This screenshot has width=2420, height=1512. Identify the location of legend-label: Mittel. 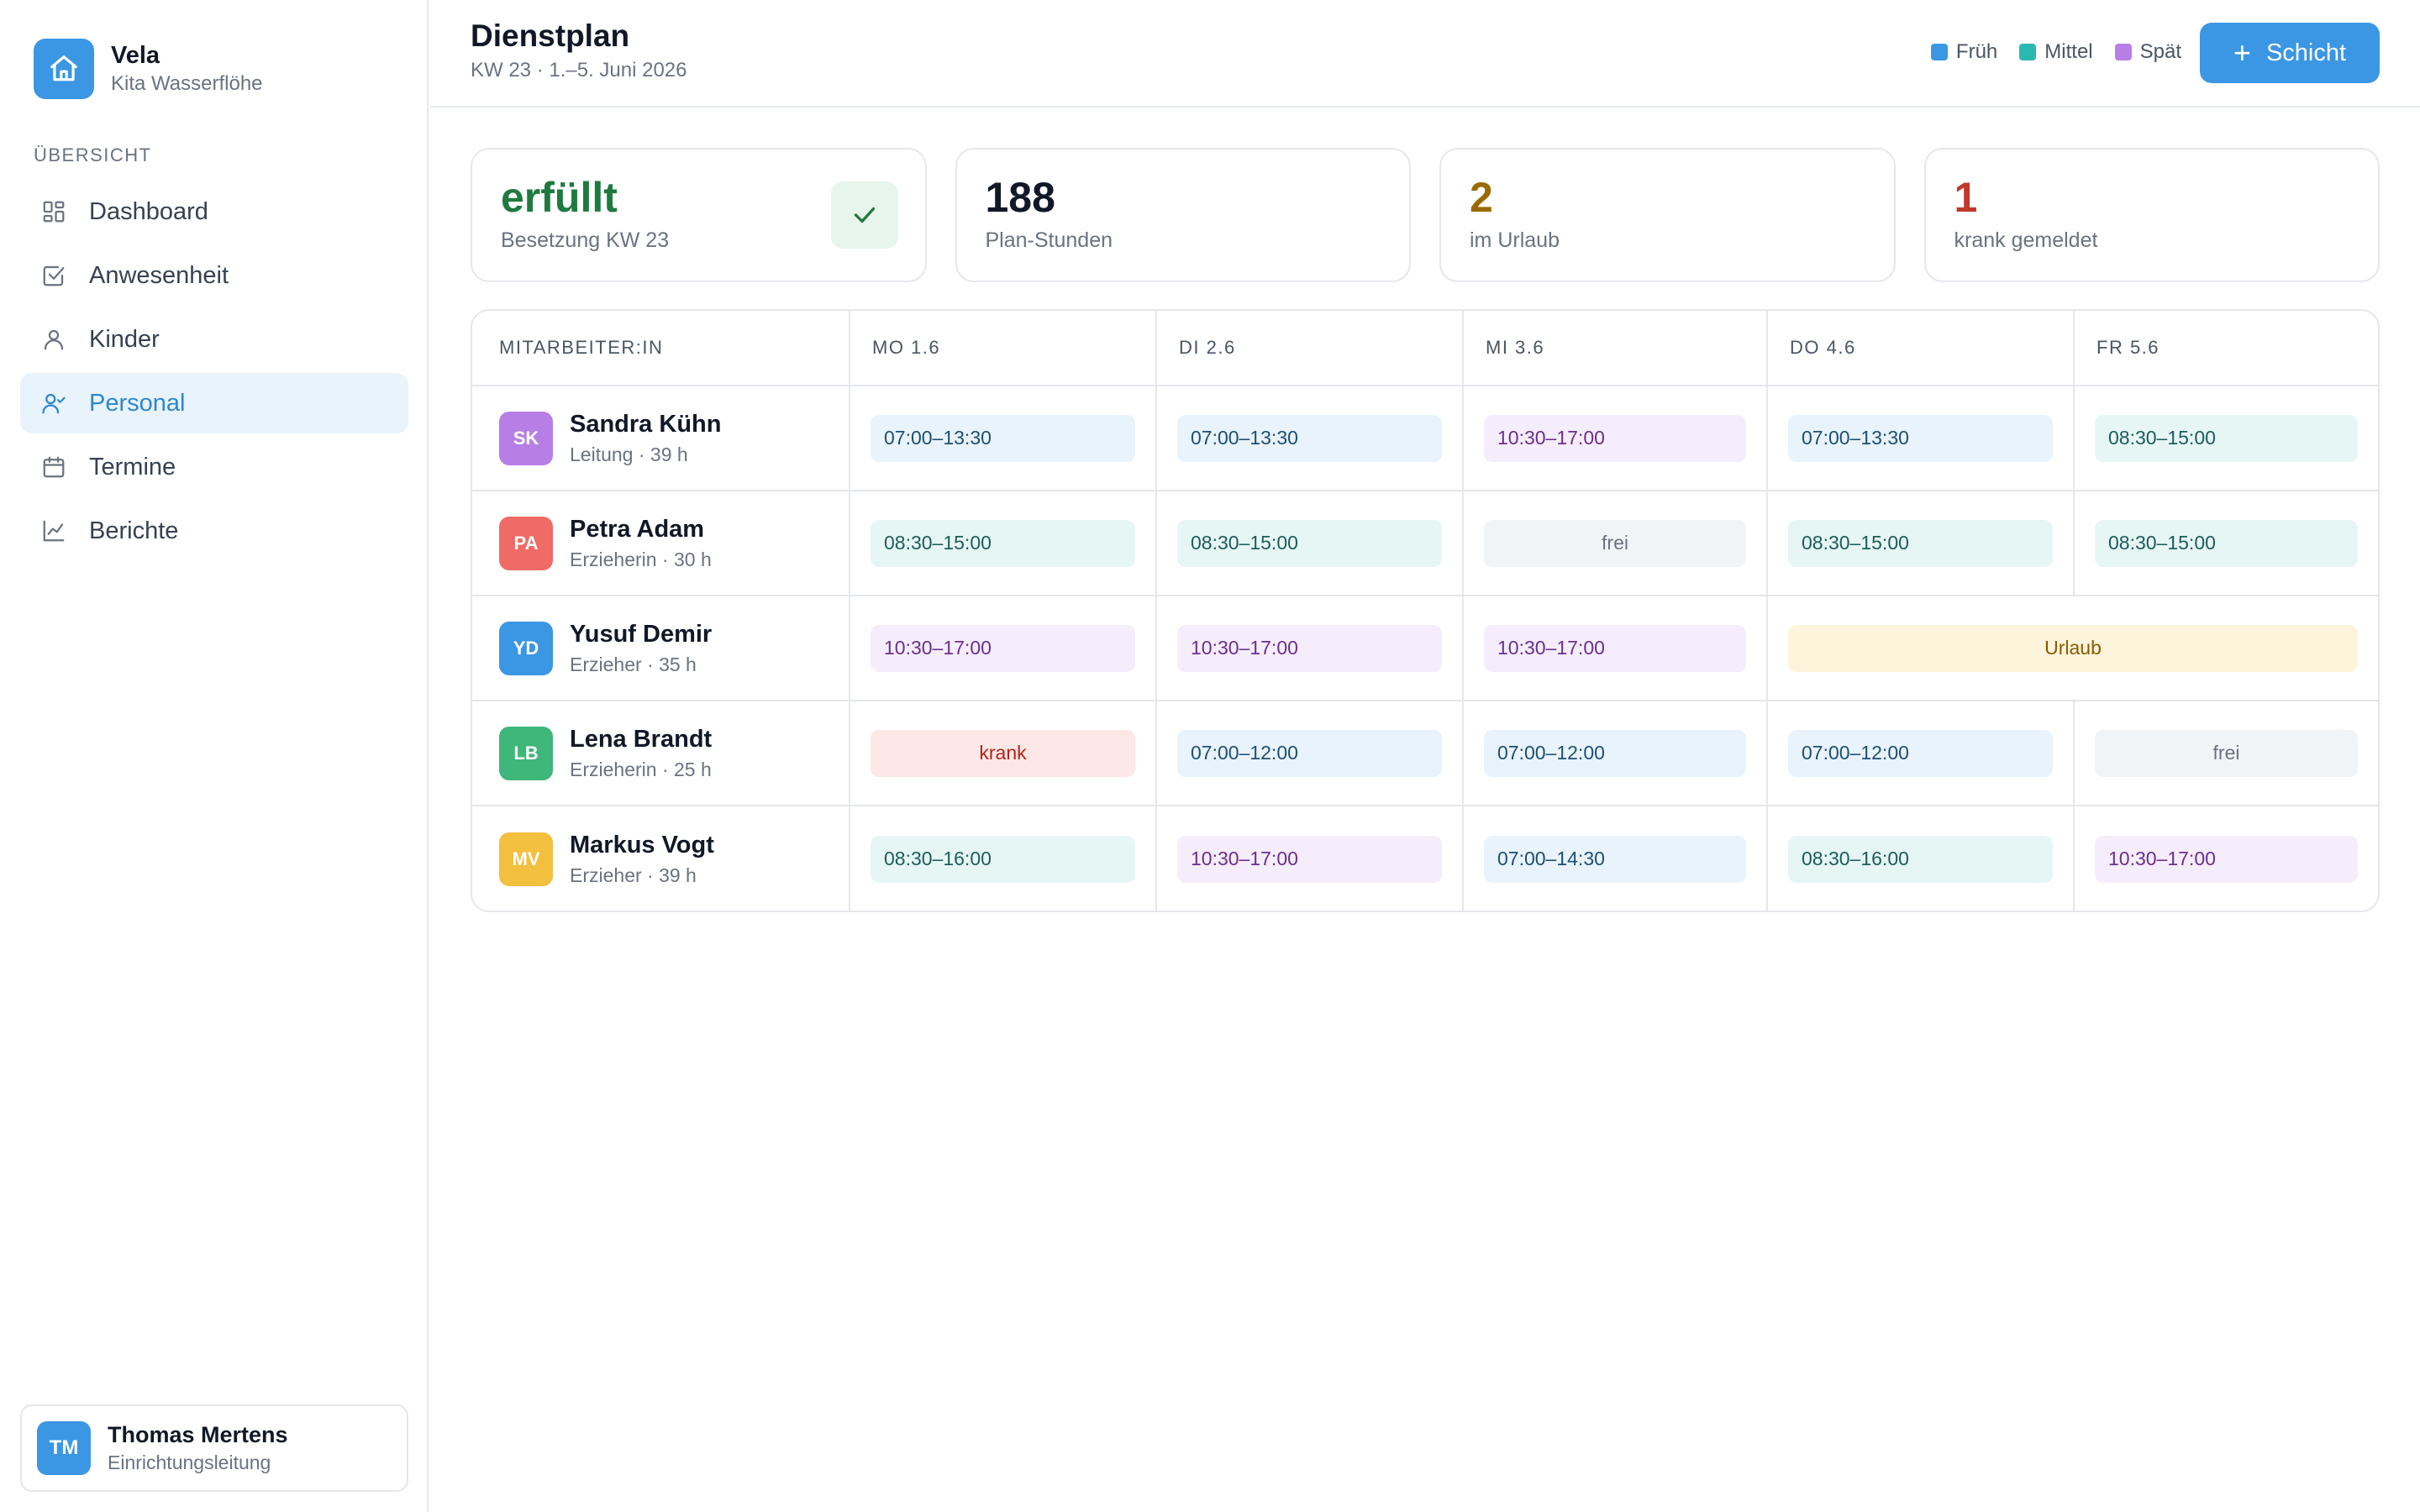
(2068, 51).